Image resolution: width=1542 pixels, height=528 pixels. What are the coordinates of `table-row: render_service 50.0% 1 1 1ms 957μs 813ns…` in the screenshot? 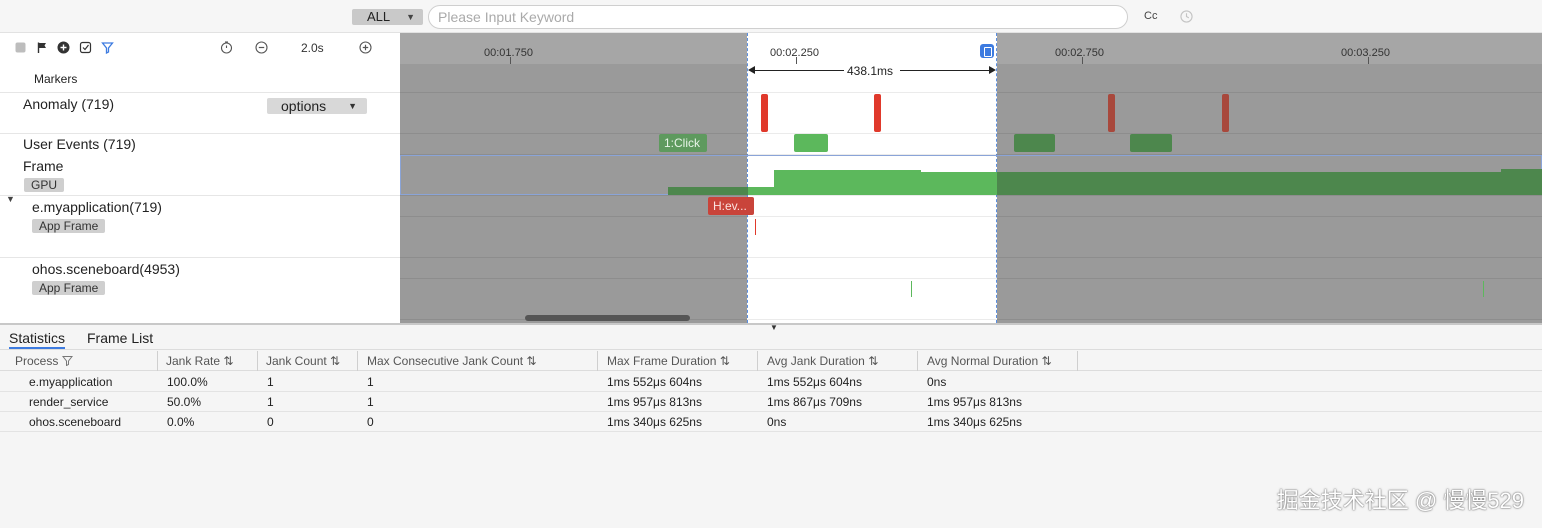 It's located at (771, 402).